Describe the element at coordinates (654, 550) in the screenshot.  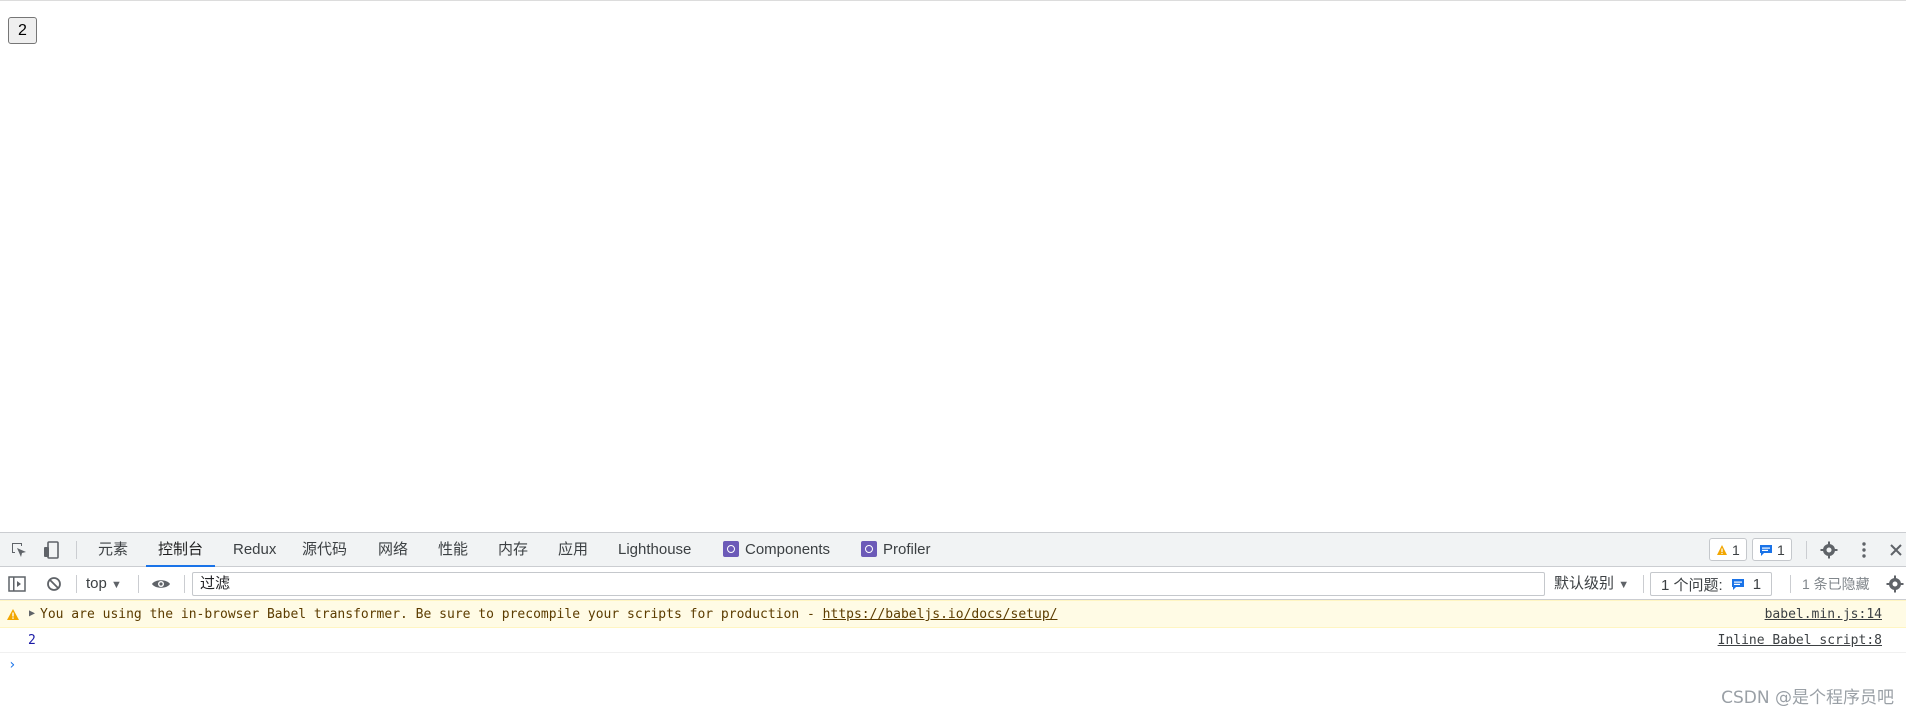
I see `tab-lighthouse: Lighthouse` at that location.